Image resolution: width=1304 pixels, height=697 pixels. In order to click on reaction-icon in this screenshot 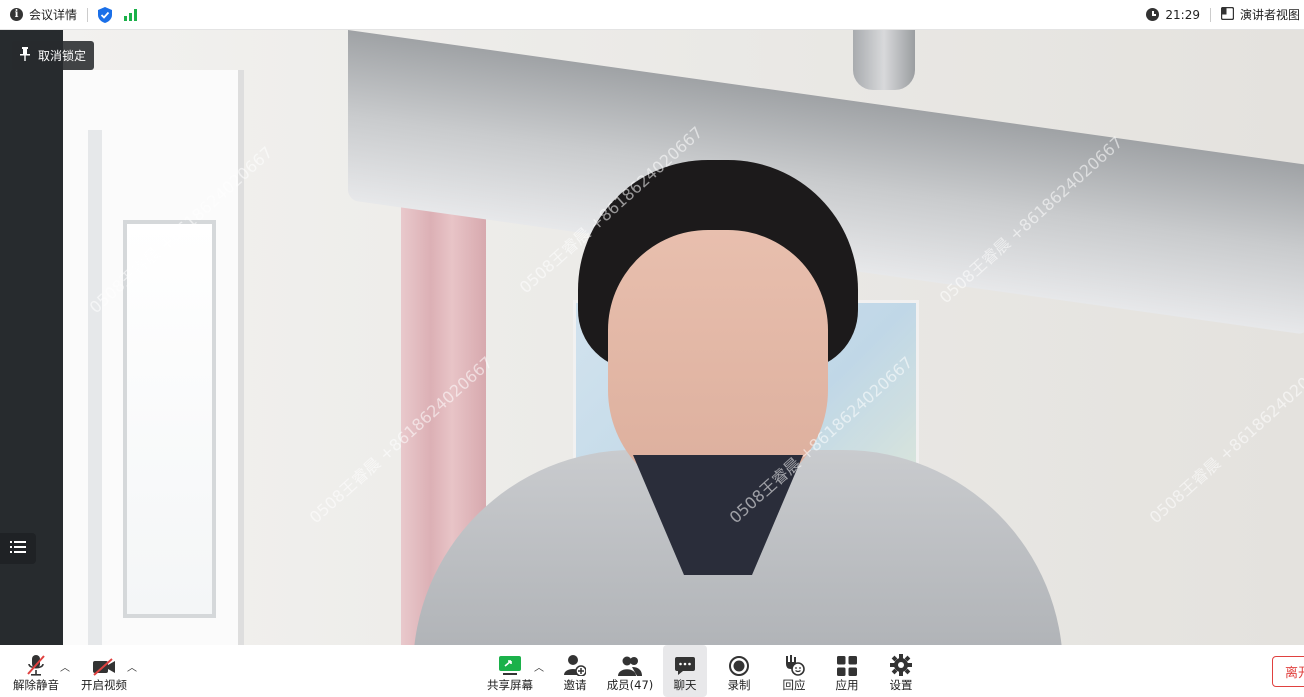, I will do `click(794, 663)`.